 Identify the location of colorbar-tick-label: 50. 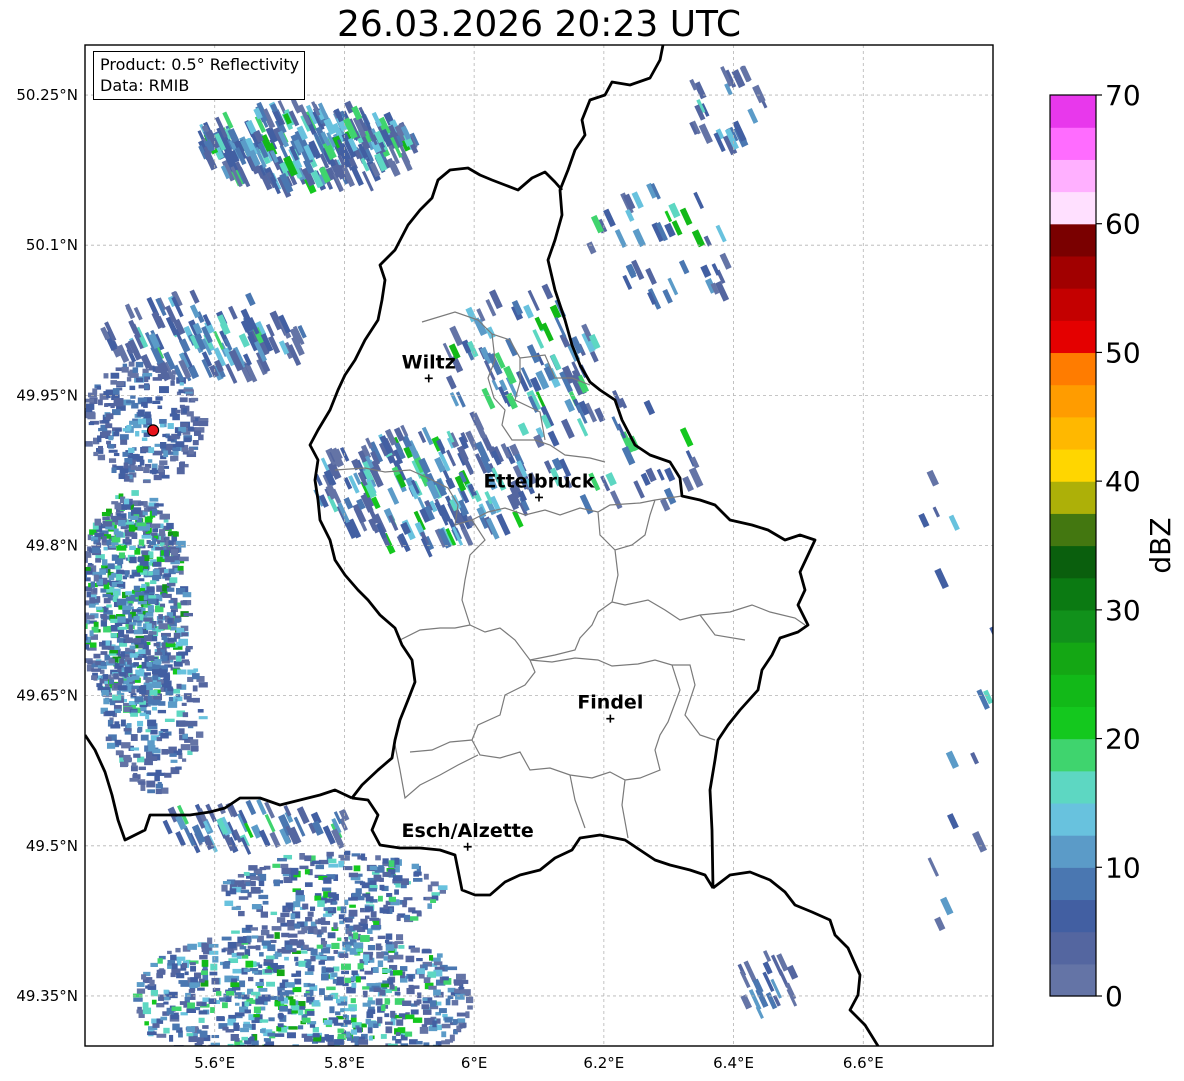
(1123, 352).